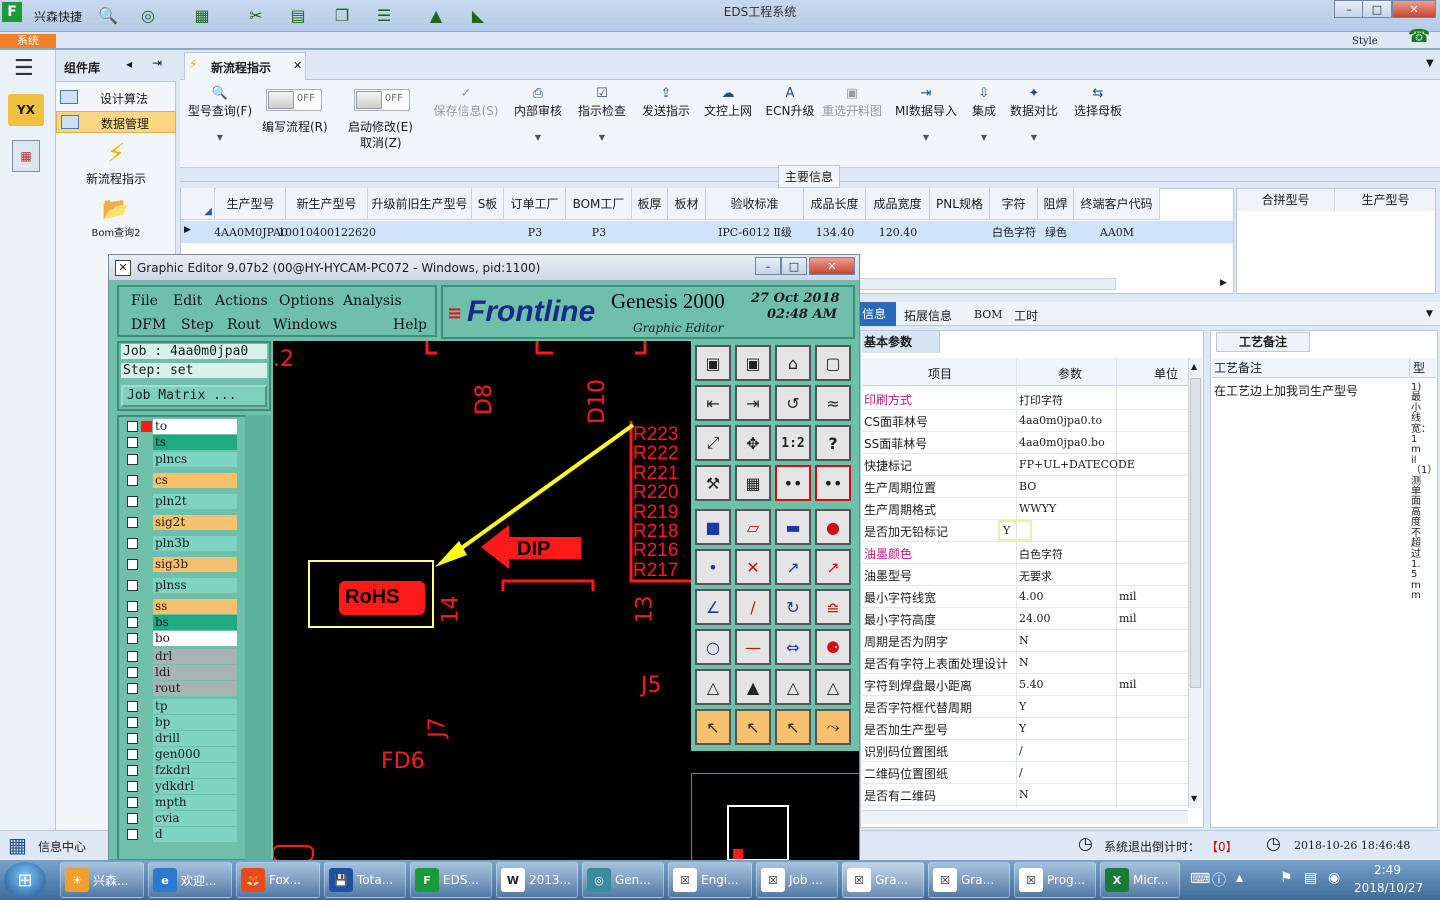 The width and height of the screenshot is (1440, 900). What do you see at coordinates (342, 15) in the screenshot?
I see `copy-icon: ❐` at bounding box center [342, 15].